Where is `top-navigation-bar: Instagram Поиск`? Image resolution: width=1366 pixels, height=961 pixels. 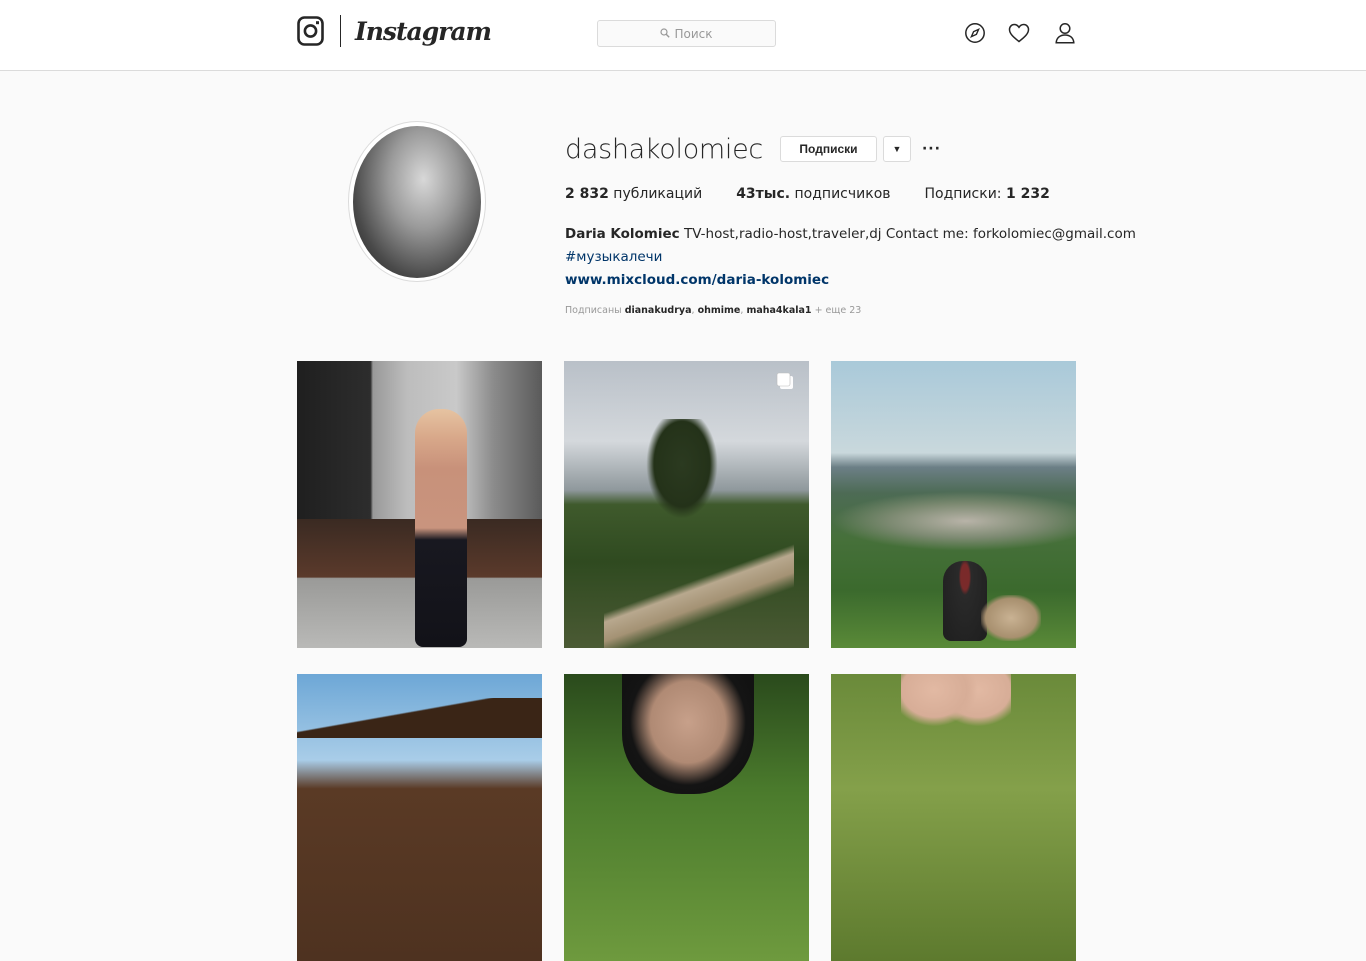 top-navigation-bar: Instagram Поиск is located at coordinates (683, 35).